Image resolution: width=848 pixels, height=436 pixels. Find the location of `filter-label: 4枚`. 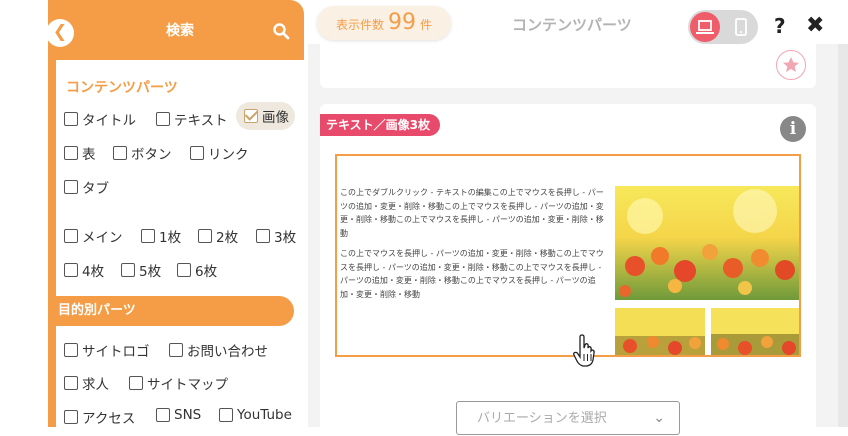

filter-label: 4枚 is located at coordinates (93, 272).